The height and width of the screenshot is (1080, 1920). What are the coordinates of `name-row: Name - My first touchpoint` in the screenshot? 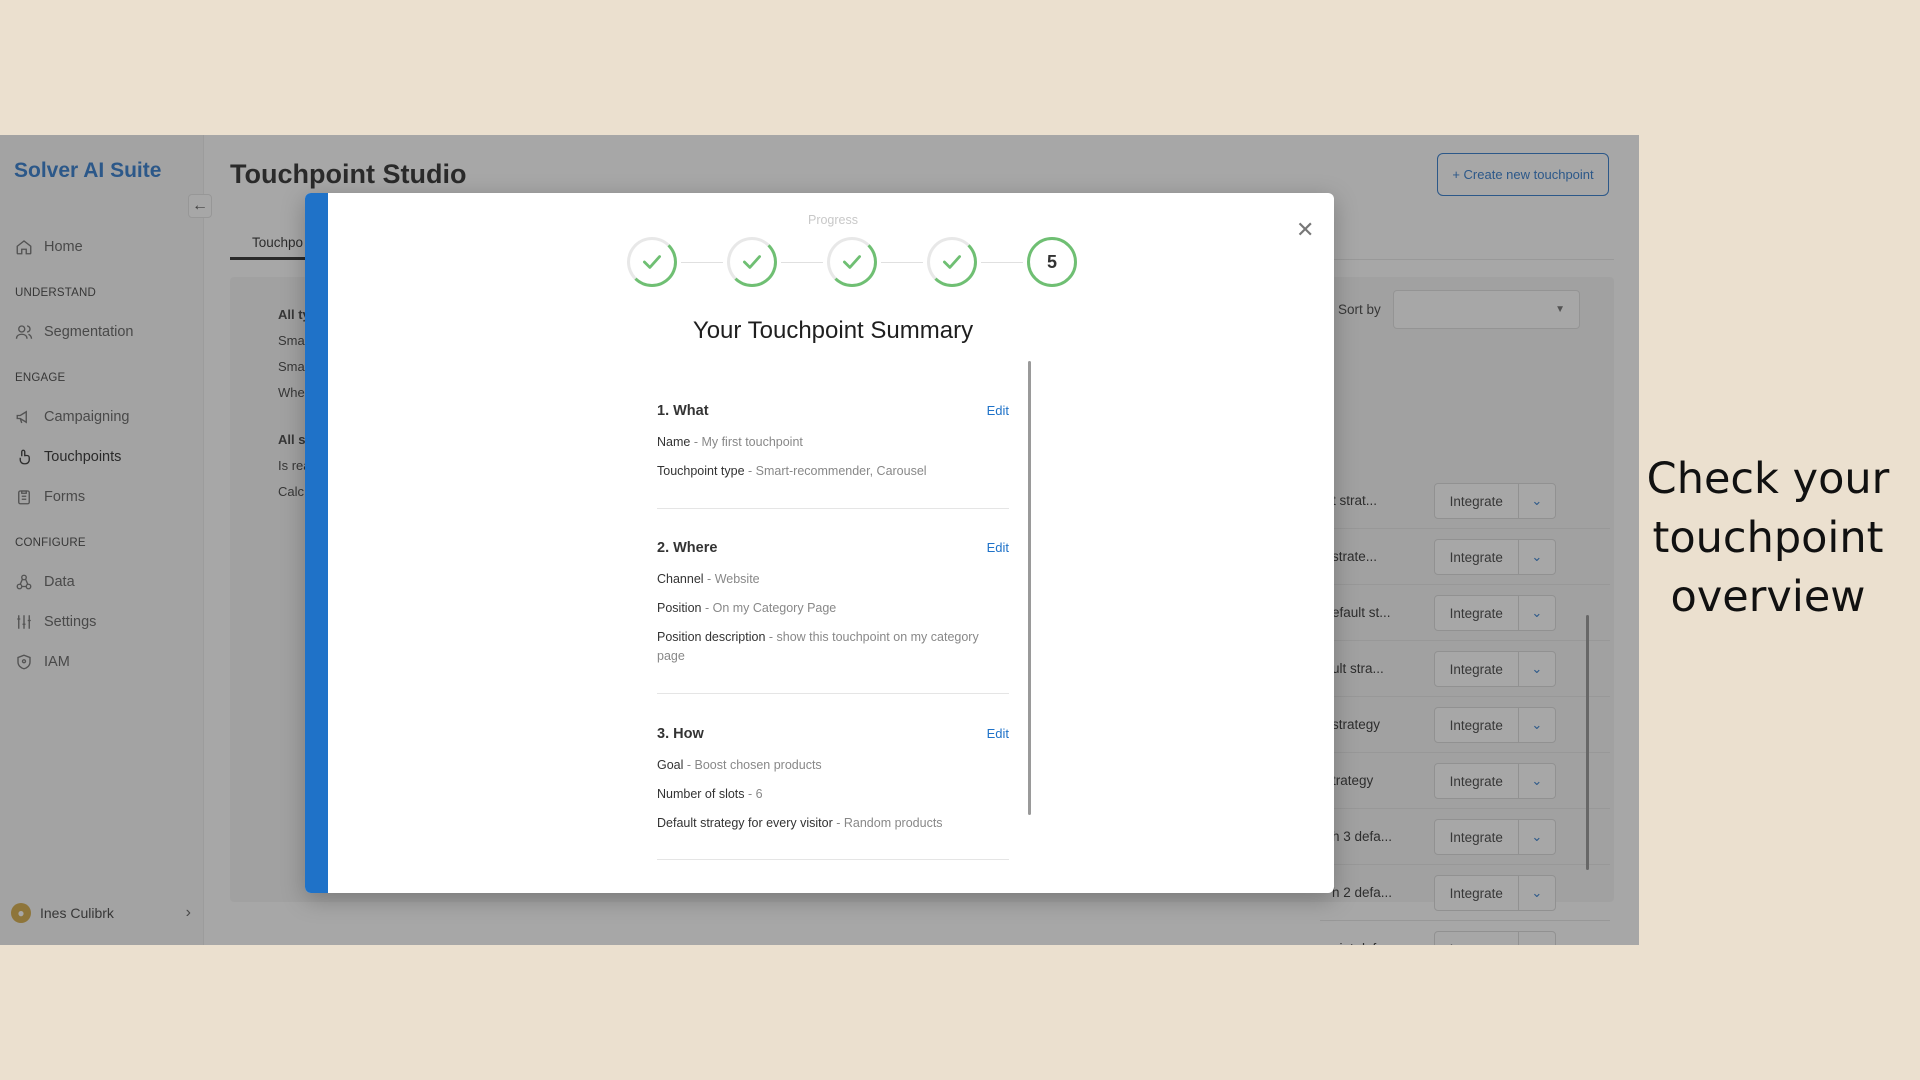 It's located at (730, 442).